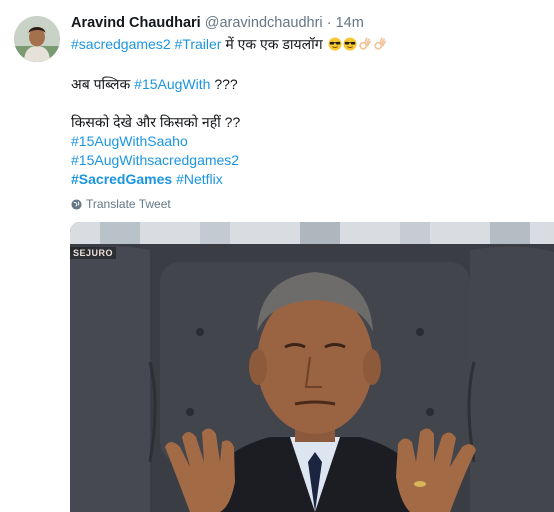  What do you see at coordinates (103, 84) in the screenshot?
I see `tweet-text-hindi-2: अब पब्लिक` at bounding box center [103, 84].